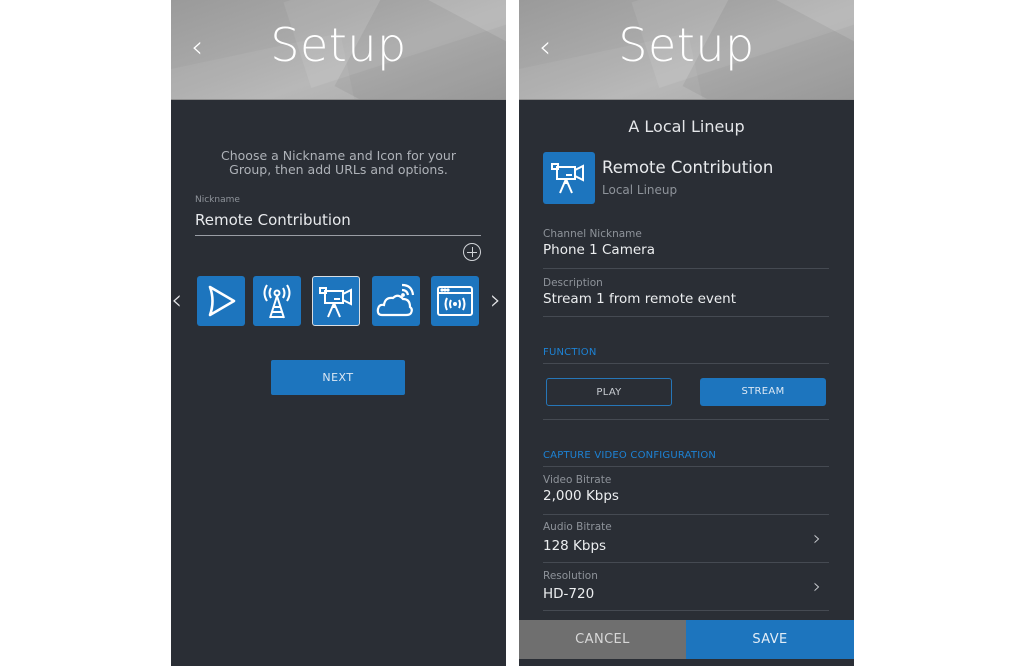  I want to click on group-name: Remote Contribution, so click(688, 167).